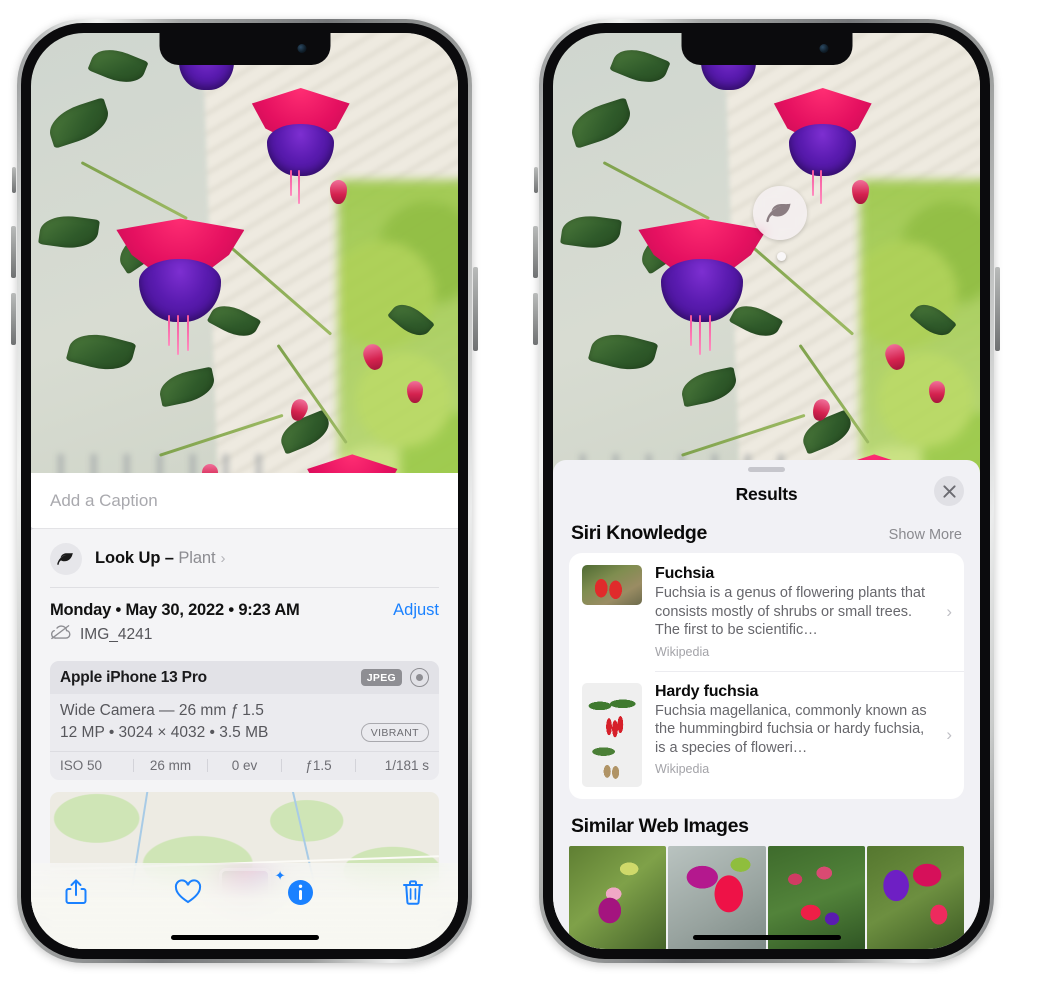 This screenshot has width=1055, height=985. What do you see at coordinates (66, 558) in the screenshot?
I see `leaf-icon` at bounding box center [66, 558].